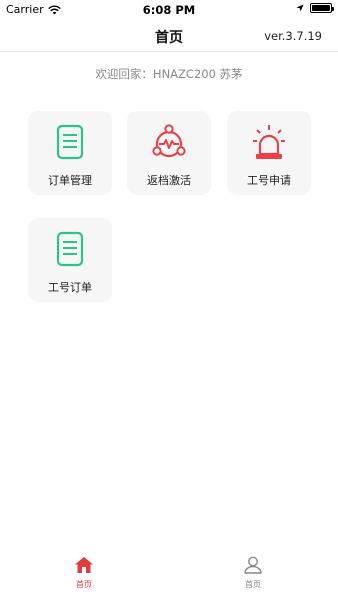 This screenshot has width=338, height=600. I want to click on status-bar: Carrier 6:08 PM, so click(169, 10).